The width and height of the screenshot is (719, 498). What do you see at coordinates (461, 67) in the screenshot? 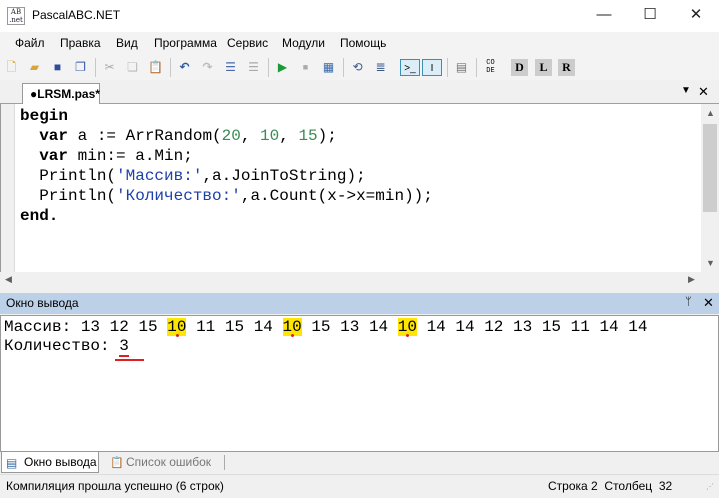
I see `list-icon: ▤` at bounding box center [461, 67].